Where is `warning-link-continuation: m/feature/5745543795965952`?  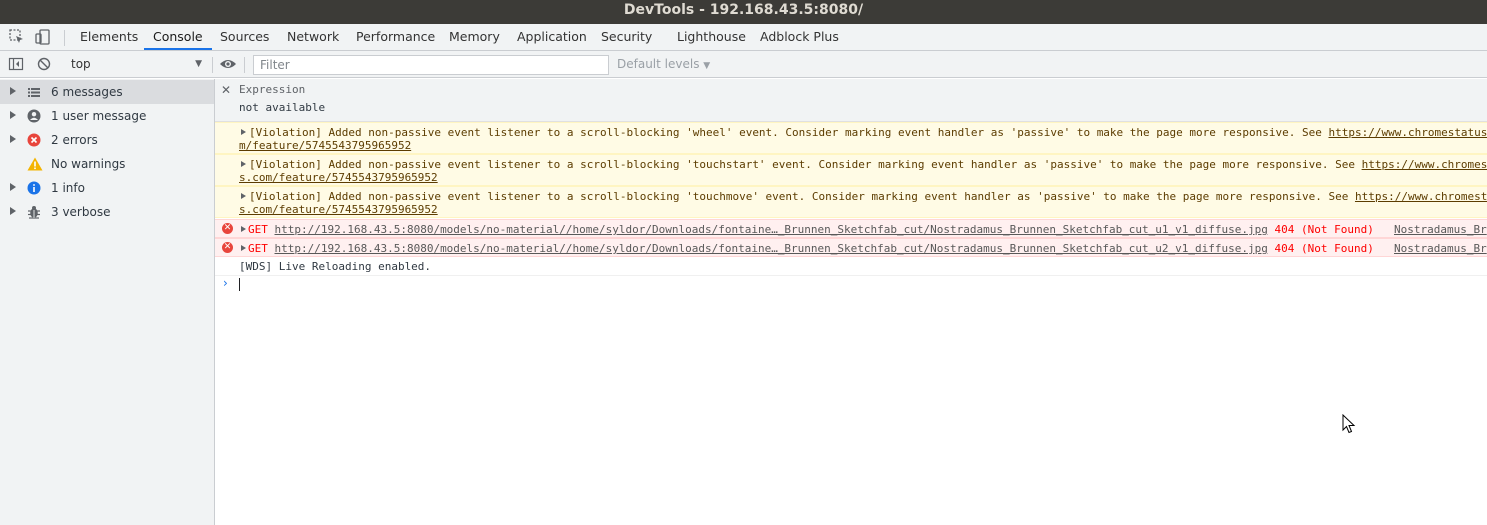 warning-link-continuation: m/feature/5745543795965952 is located at coordinates (325, 145).